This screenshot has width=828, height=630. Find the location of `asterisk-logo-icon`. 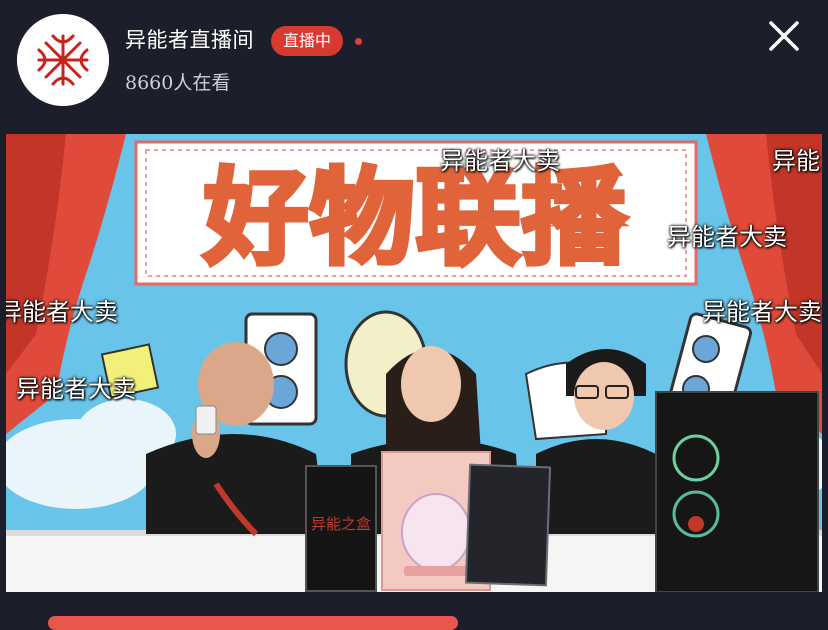

asterisk-logo-icon is located at coordinates (63, 60).